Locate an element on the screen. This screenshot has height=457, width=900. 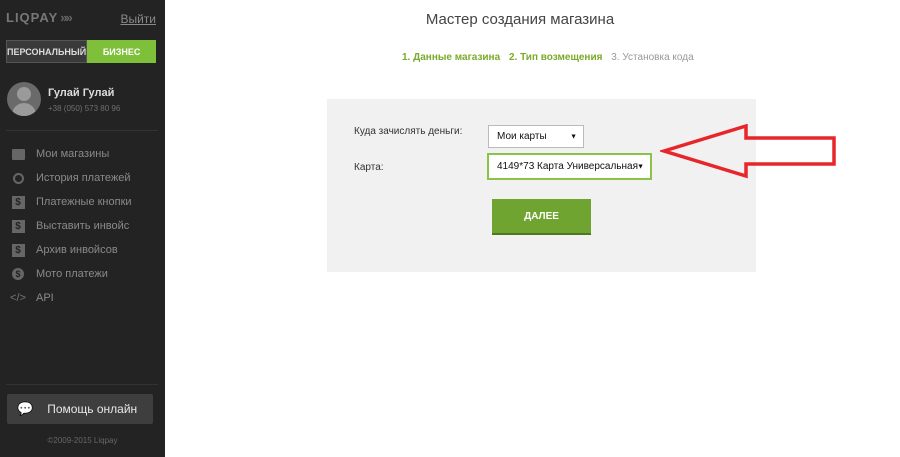
copyright: ©2009-2015 Liqpay is located at coordinates (82, 440).